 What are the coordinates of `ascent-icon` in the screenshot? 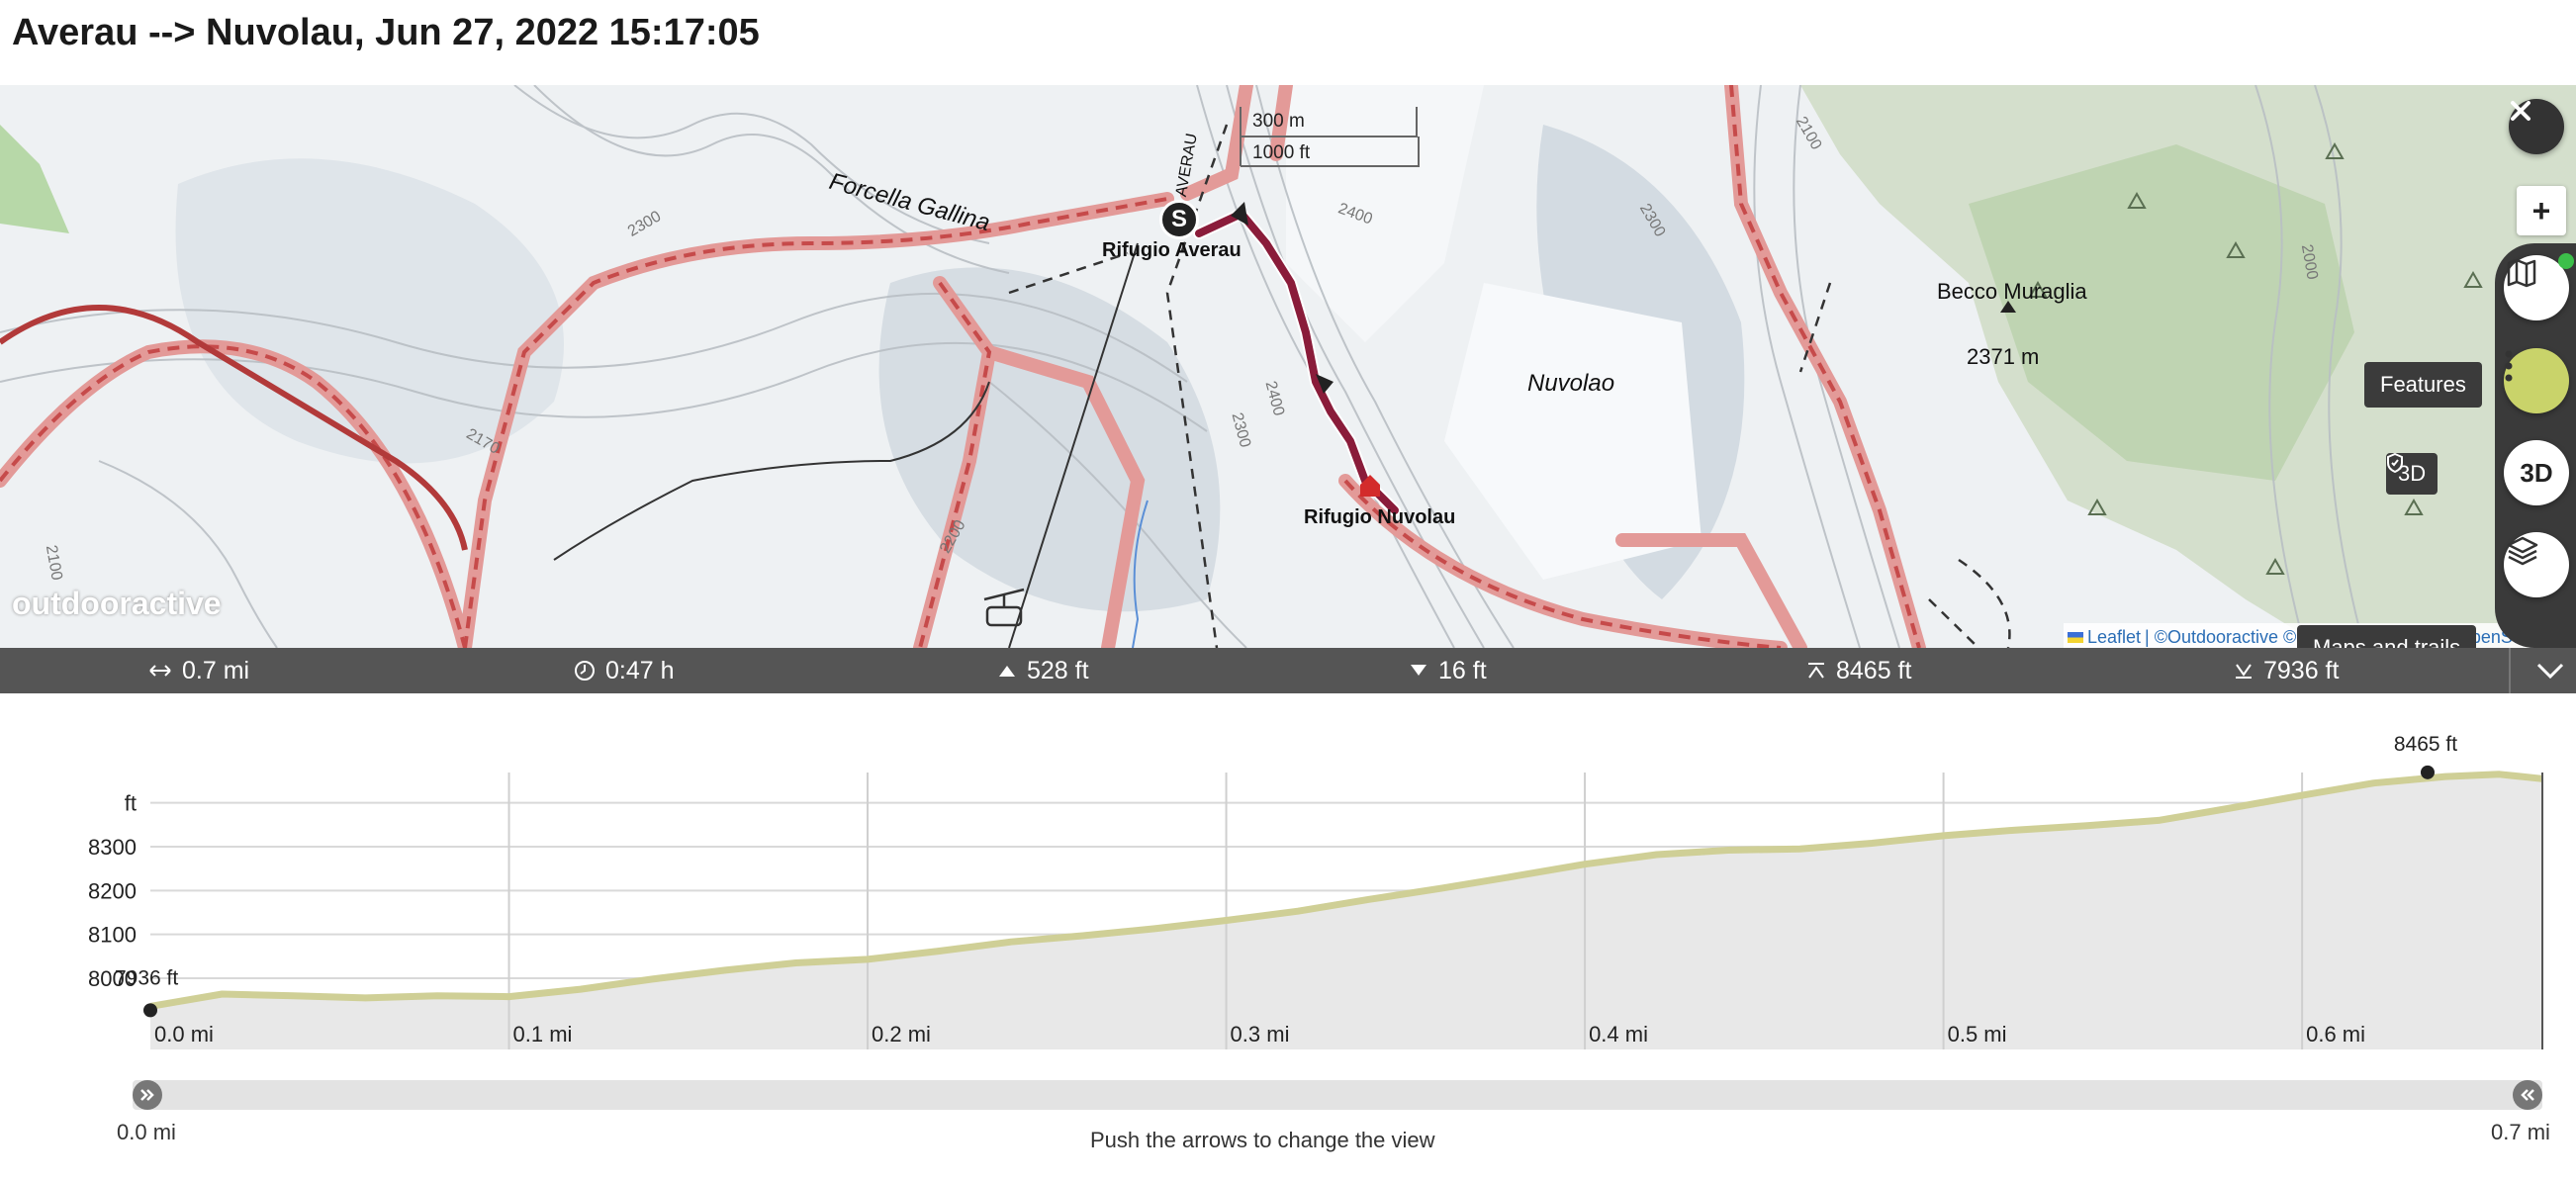 It's located at (1007, 671).